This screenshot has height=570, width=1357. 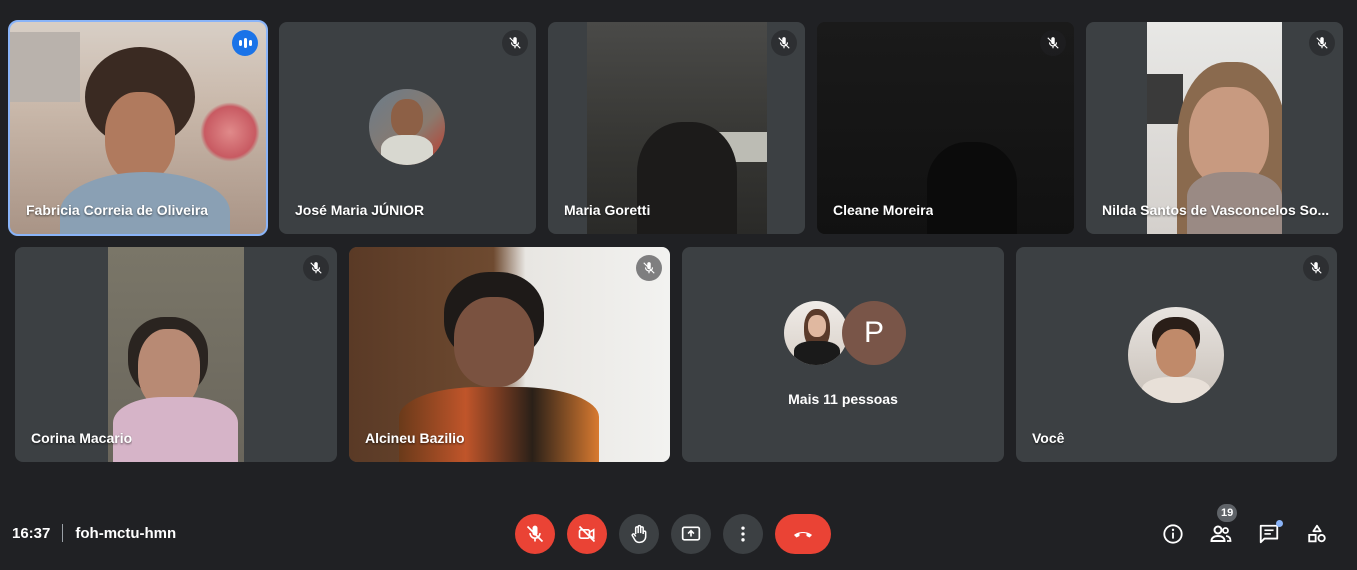 I want to click on call-end-icon, so click(x=803, y=535).